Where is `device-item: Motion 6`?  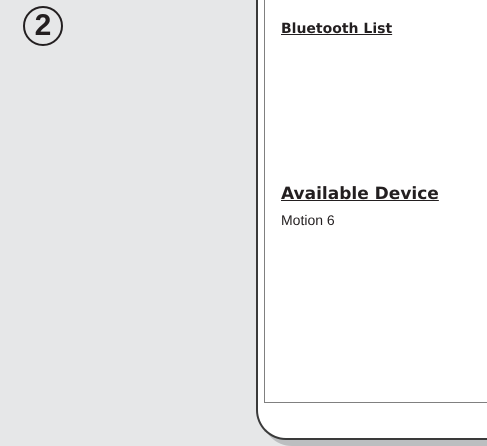
device-item: Motion 6 is located at coordinates (308, 220).